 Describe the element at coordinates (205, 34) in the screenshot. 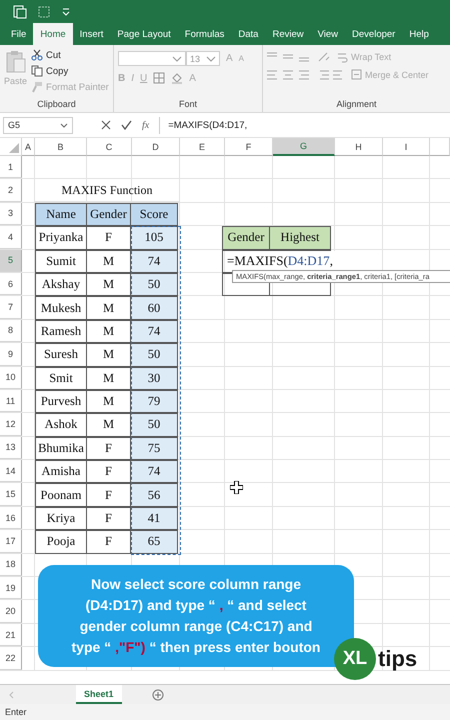

I see `ribbon-tab: Formulas` at that location.